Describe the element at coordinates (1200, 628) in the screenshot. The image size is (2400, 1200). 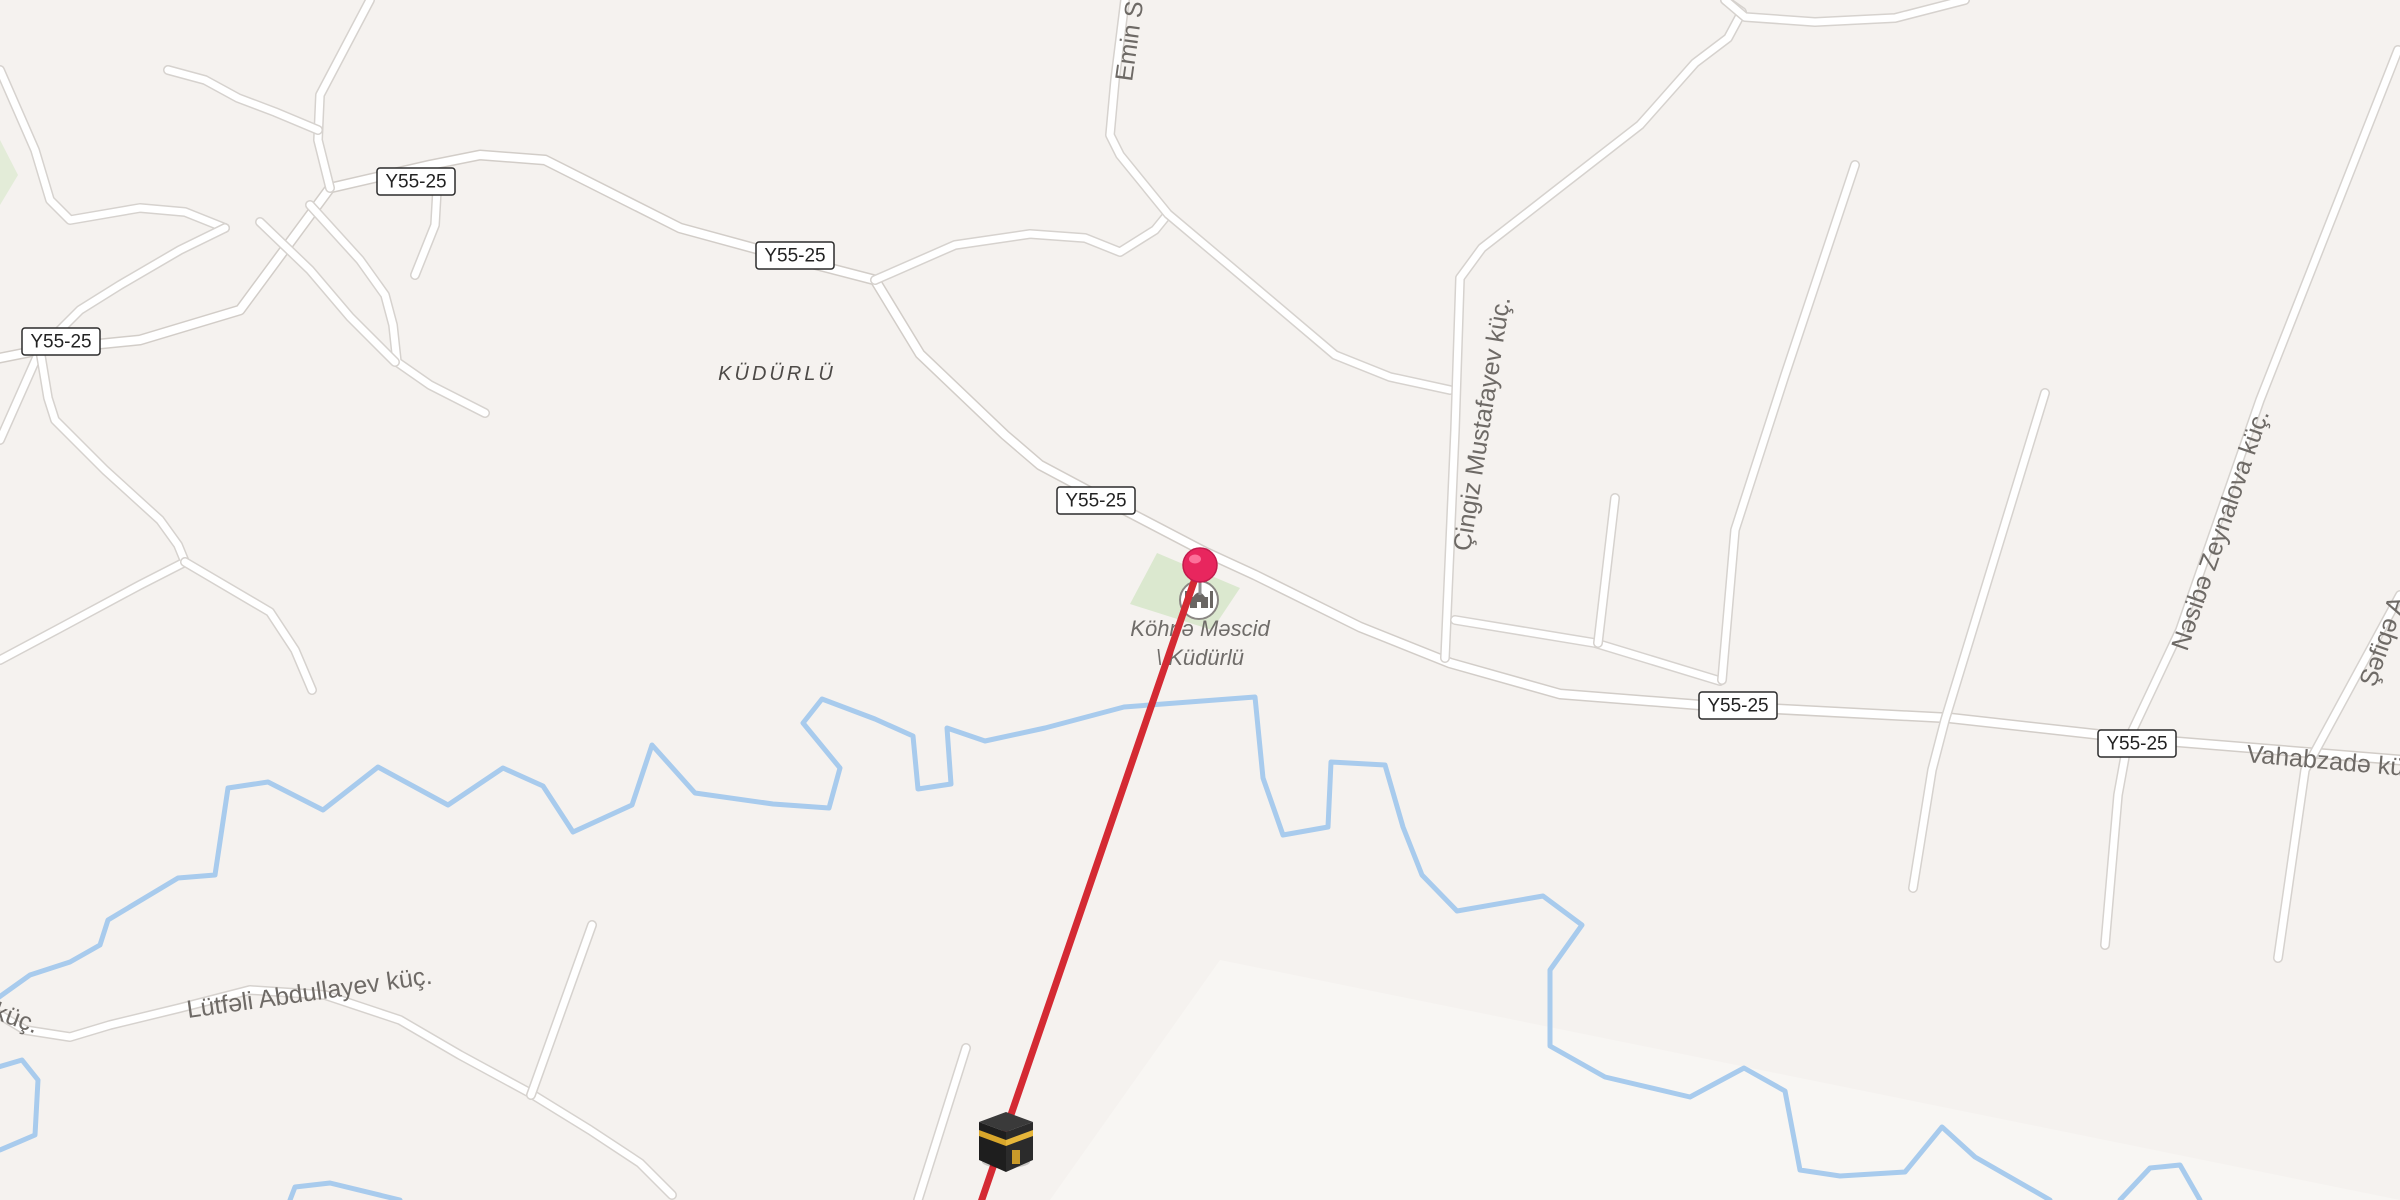
I see `mosque-name-line1: Köhnə Məscid` at that location.